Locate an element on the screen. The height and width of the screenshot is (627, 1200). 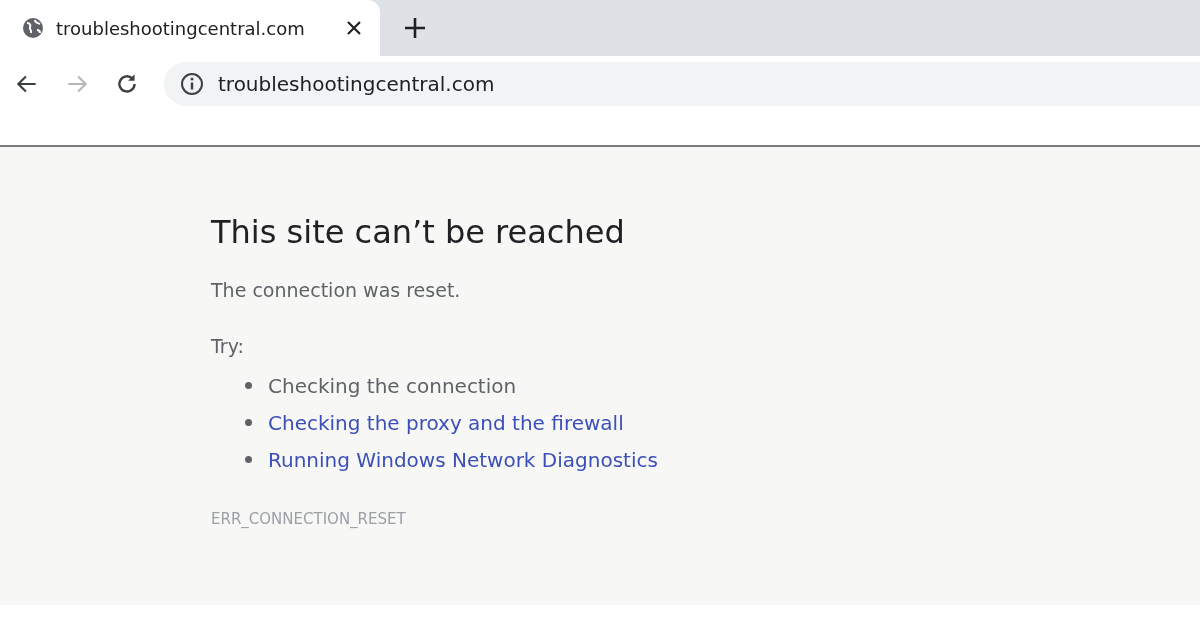
tab-title: troubleshootingcentral.com is located at coordinates (181, 28).